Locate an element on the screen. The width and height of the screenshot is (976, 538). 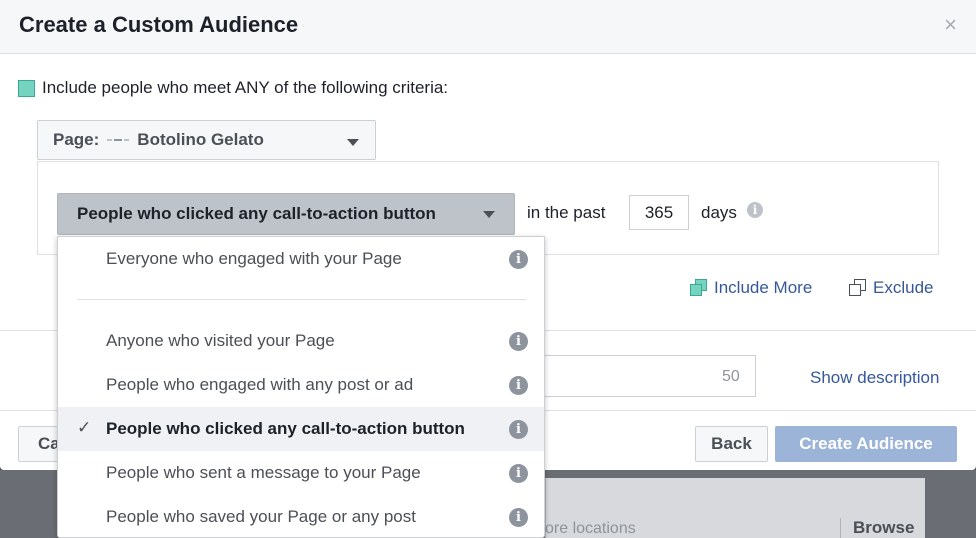
page-select-value: Botolino Gelato is located at coordinates (200, 139).